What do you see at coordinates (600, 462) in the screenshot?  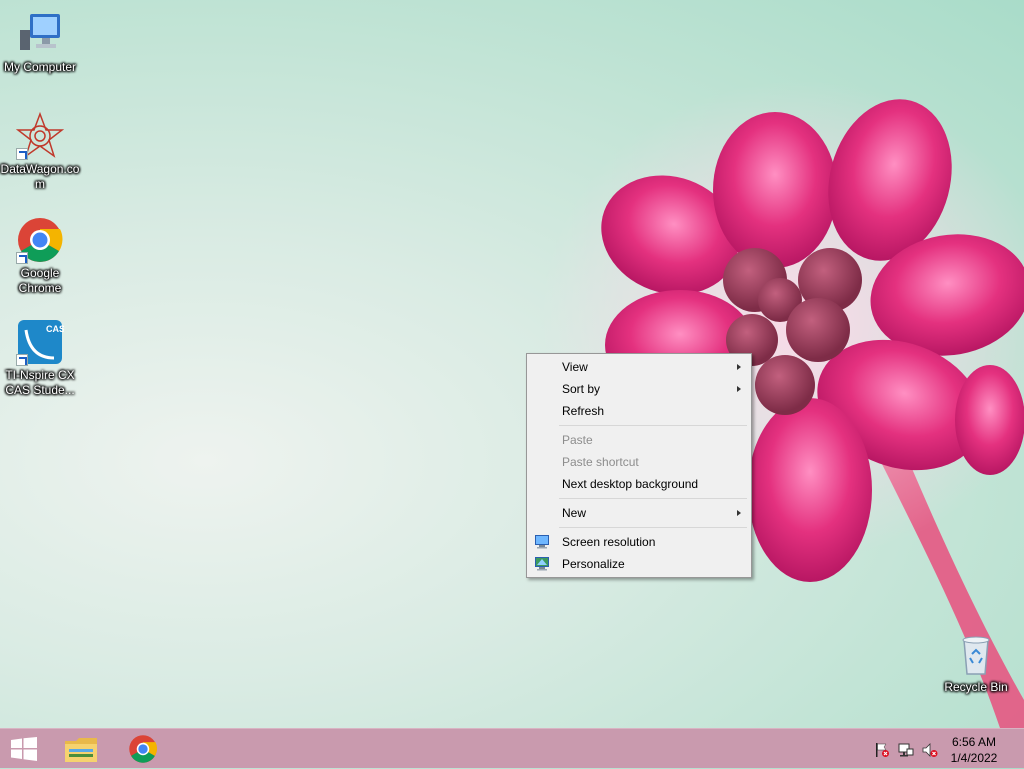 I see `menu-item-label: Paste shortcut` at bounding box center [600, 462].